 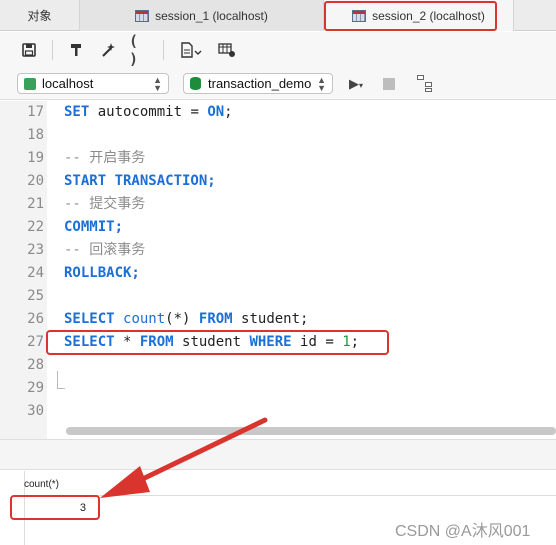 I want to click on database-value: transaction_demo, so click(x=260, y=83).